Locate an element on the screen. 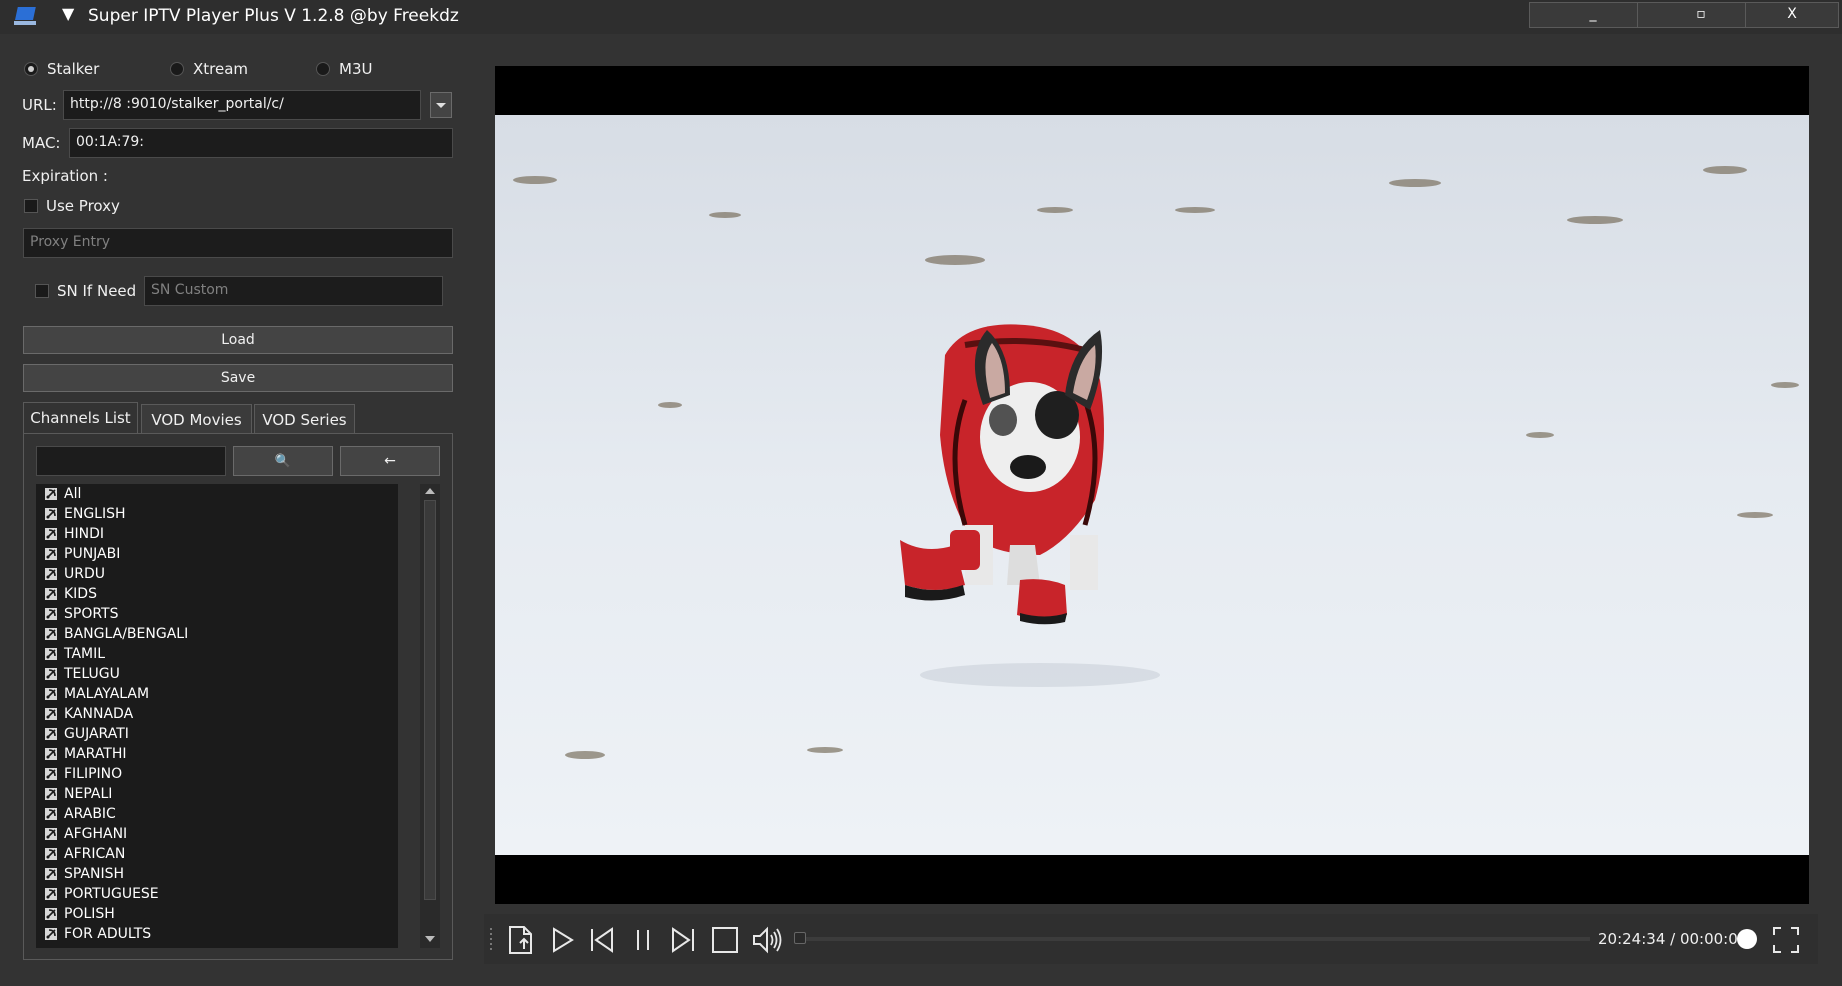 The width and height of the screenshot is (1842, 986). expiration-label: Expiration : is located at coordinates (65, 176).